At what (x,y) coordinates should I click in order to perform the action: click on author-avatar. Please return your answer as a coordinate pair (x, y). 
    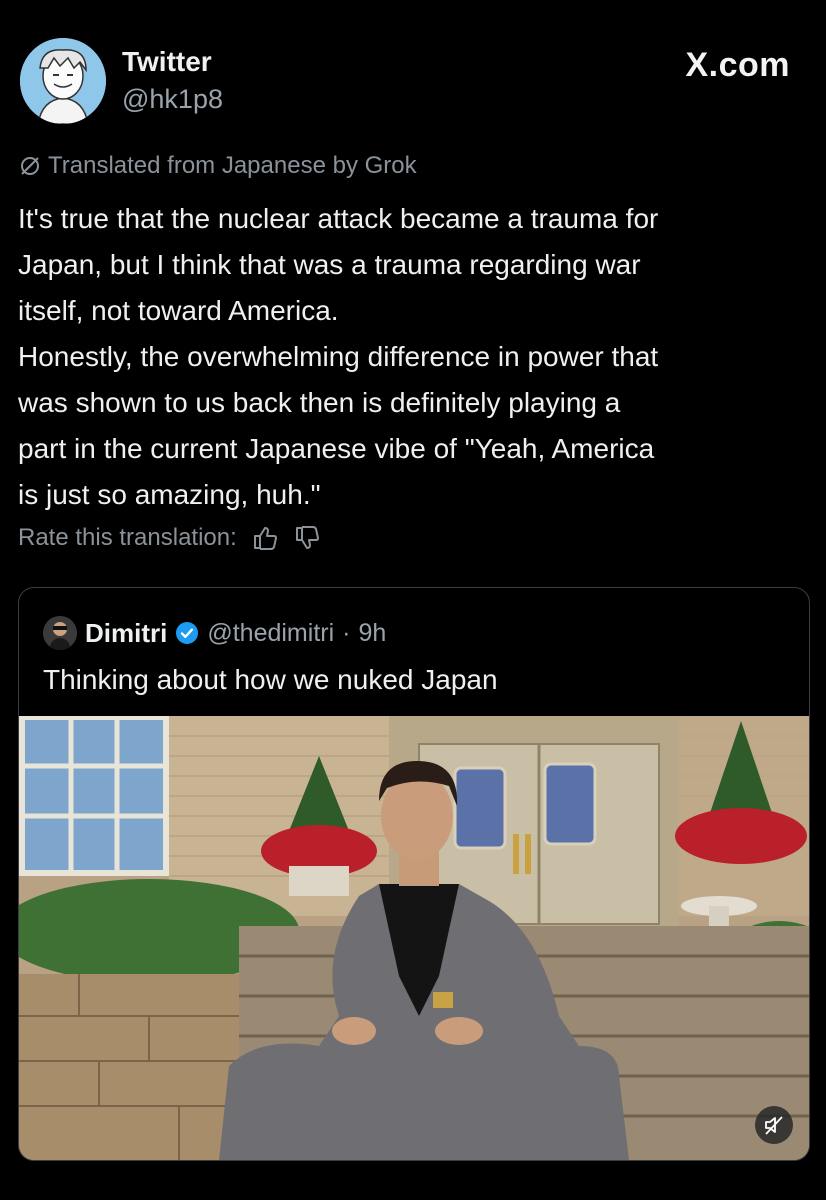
    Looking at the image, I should click on (63, 81).